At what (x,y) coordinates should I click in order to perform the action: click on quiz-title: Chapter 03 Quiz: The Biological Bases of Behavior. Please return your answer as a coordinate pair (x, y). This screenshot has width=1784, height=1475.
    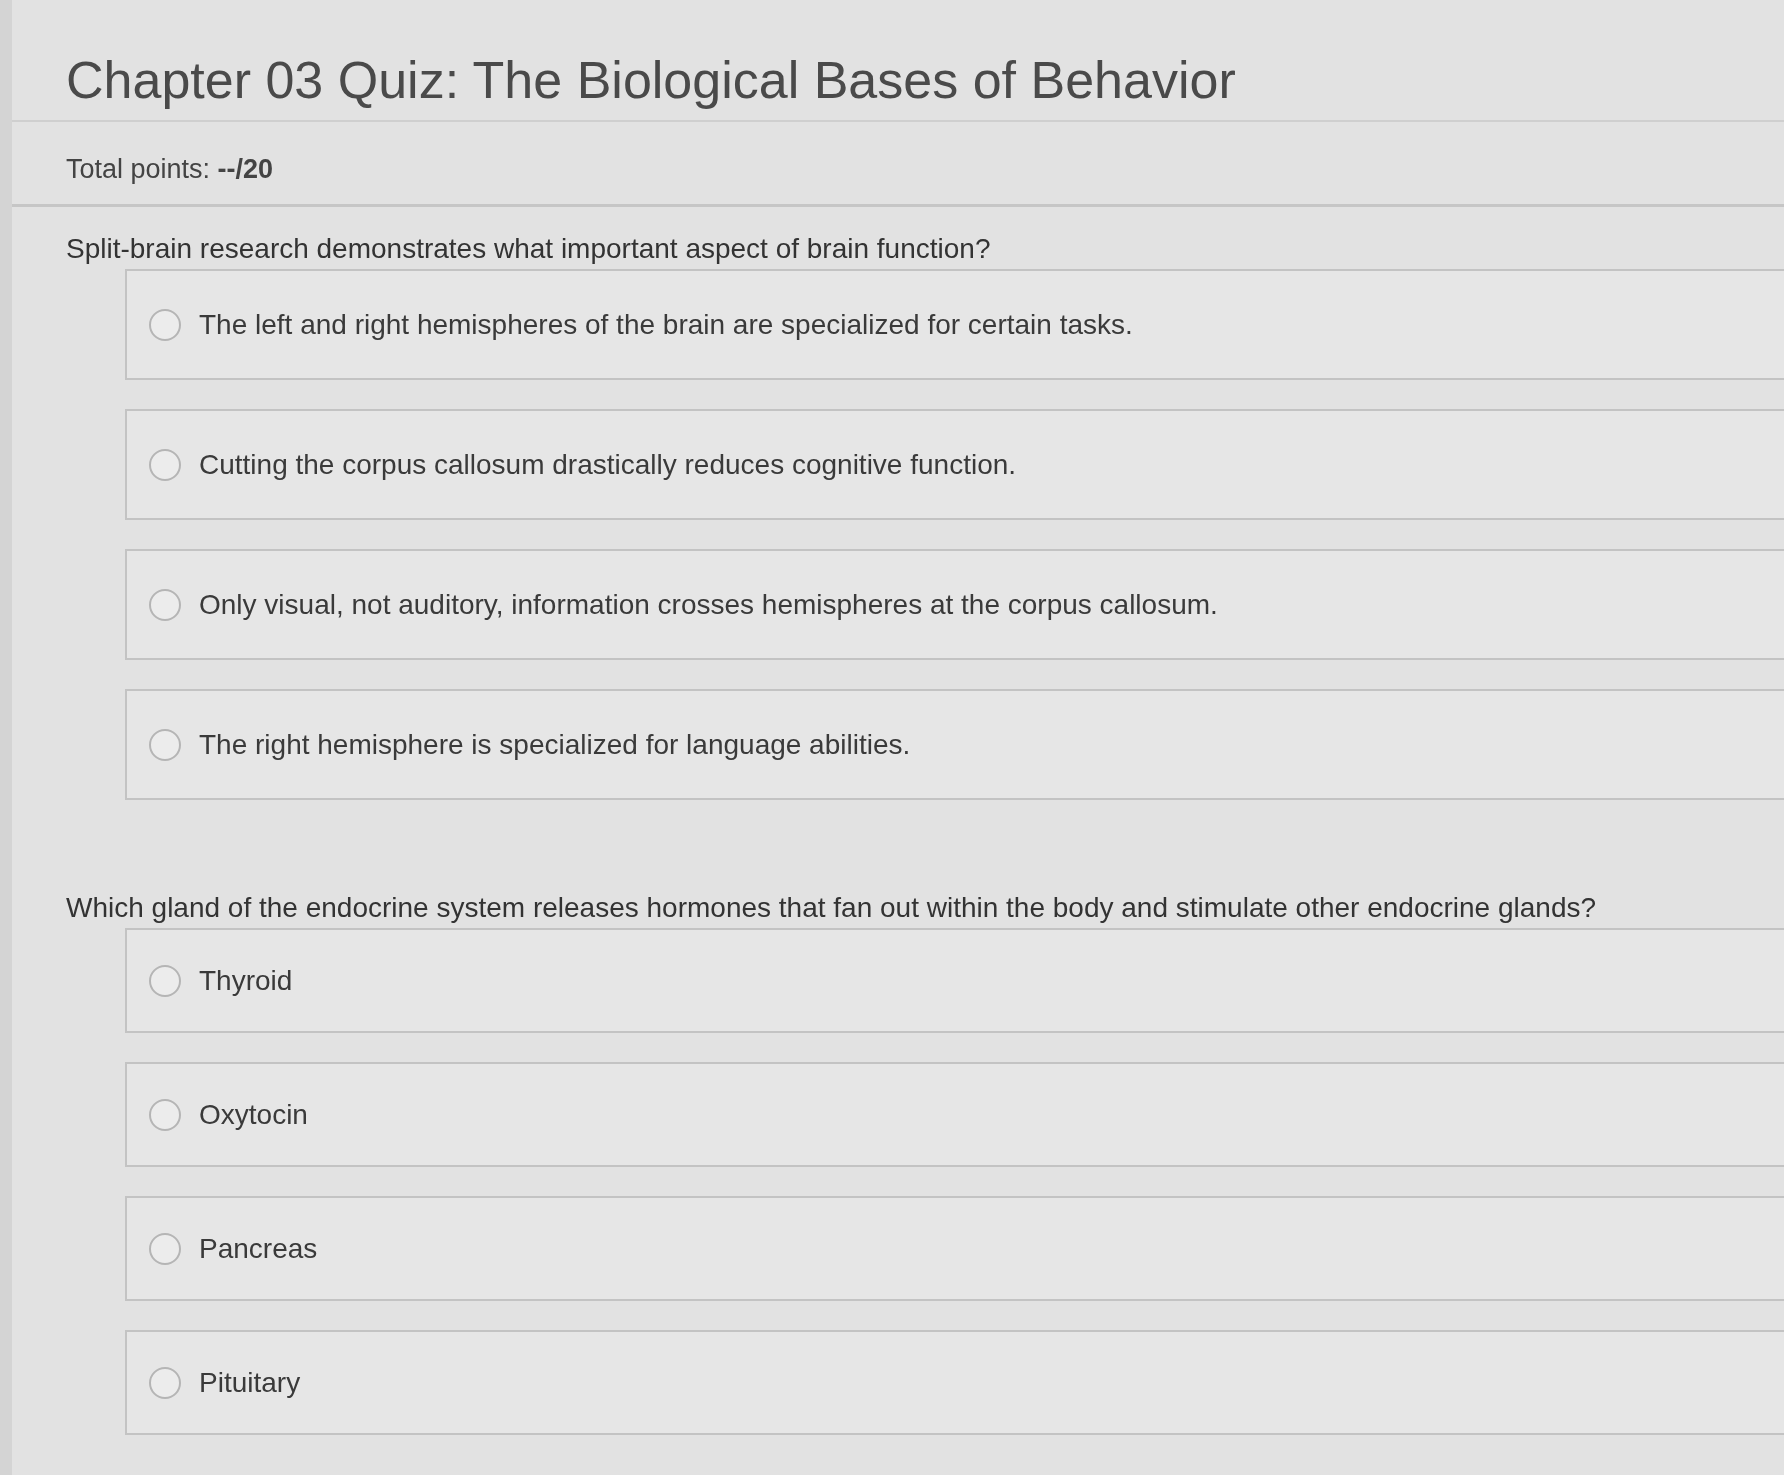
    Looking at the image, I should click on (651, 80).